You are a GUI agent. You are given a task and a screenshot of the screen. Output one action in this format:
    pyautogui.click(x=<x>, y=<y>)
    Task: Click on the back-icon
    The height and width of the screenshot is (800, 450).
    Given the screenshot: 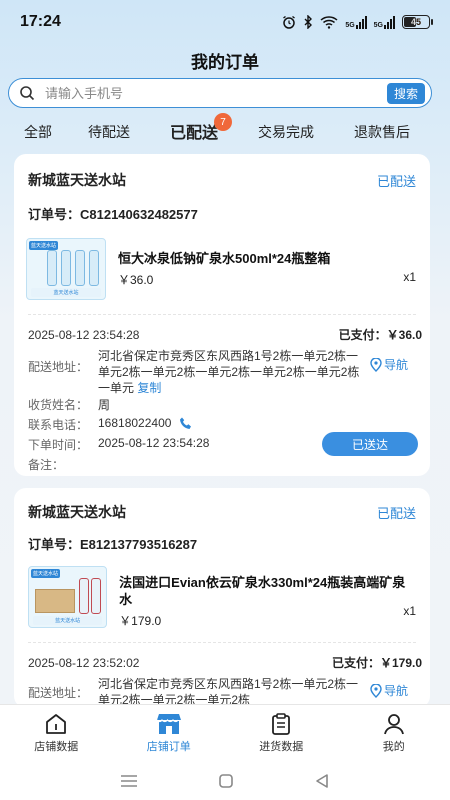 What is the action you would take?
    pyautogui.click(x=322, y=781)
    